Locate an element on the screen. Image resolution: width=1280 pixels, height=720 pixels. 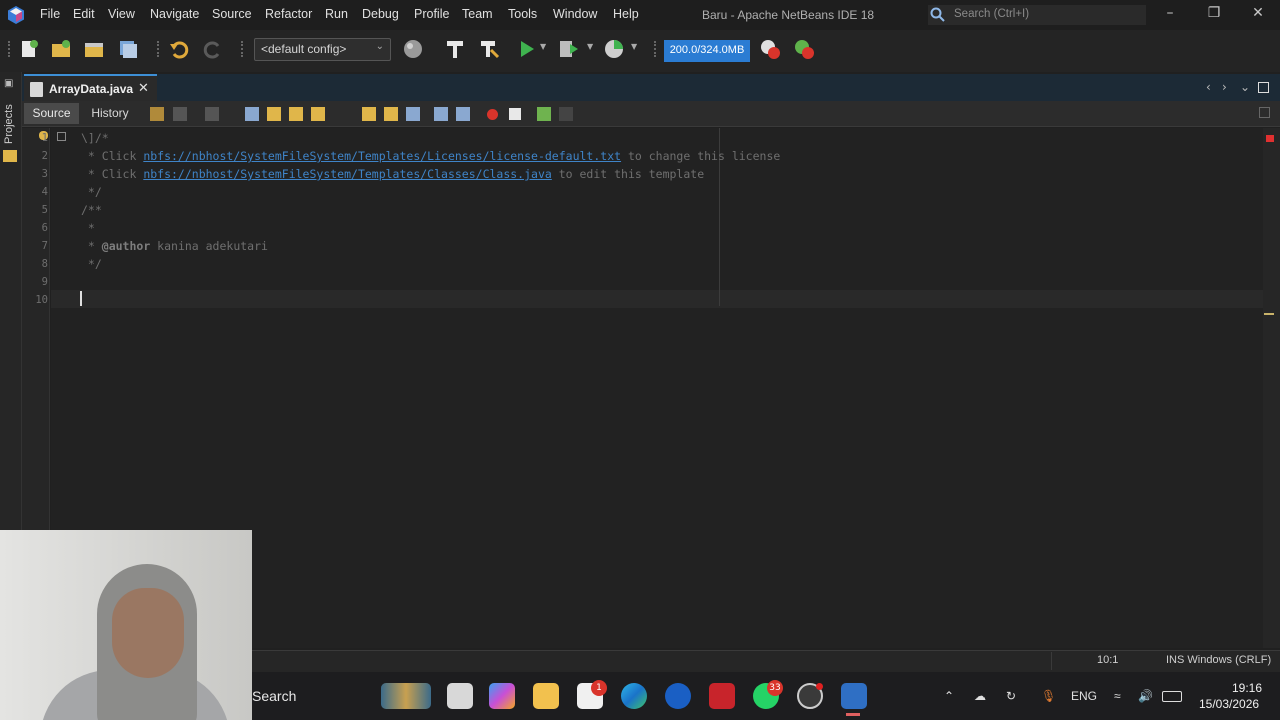
active-app-indicator is located at coordinates (853, 714).